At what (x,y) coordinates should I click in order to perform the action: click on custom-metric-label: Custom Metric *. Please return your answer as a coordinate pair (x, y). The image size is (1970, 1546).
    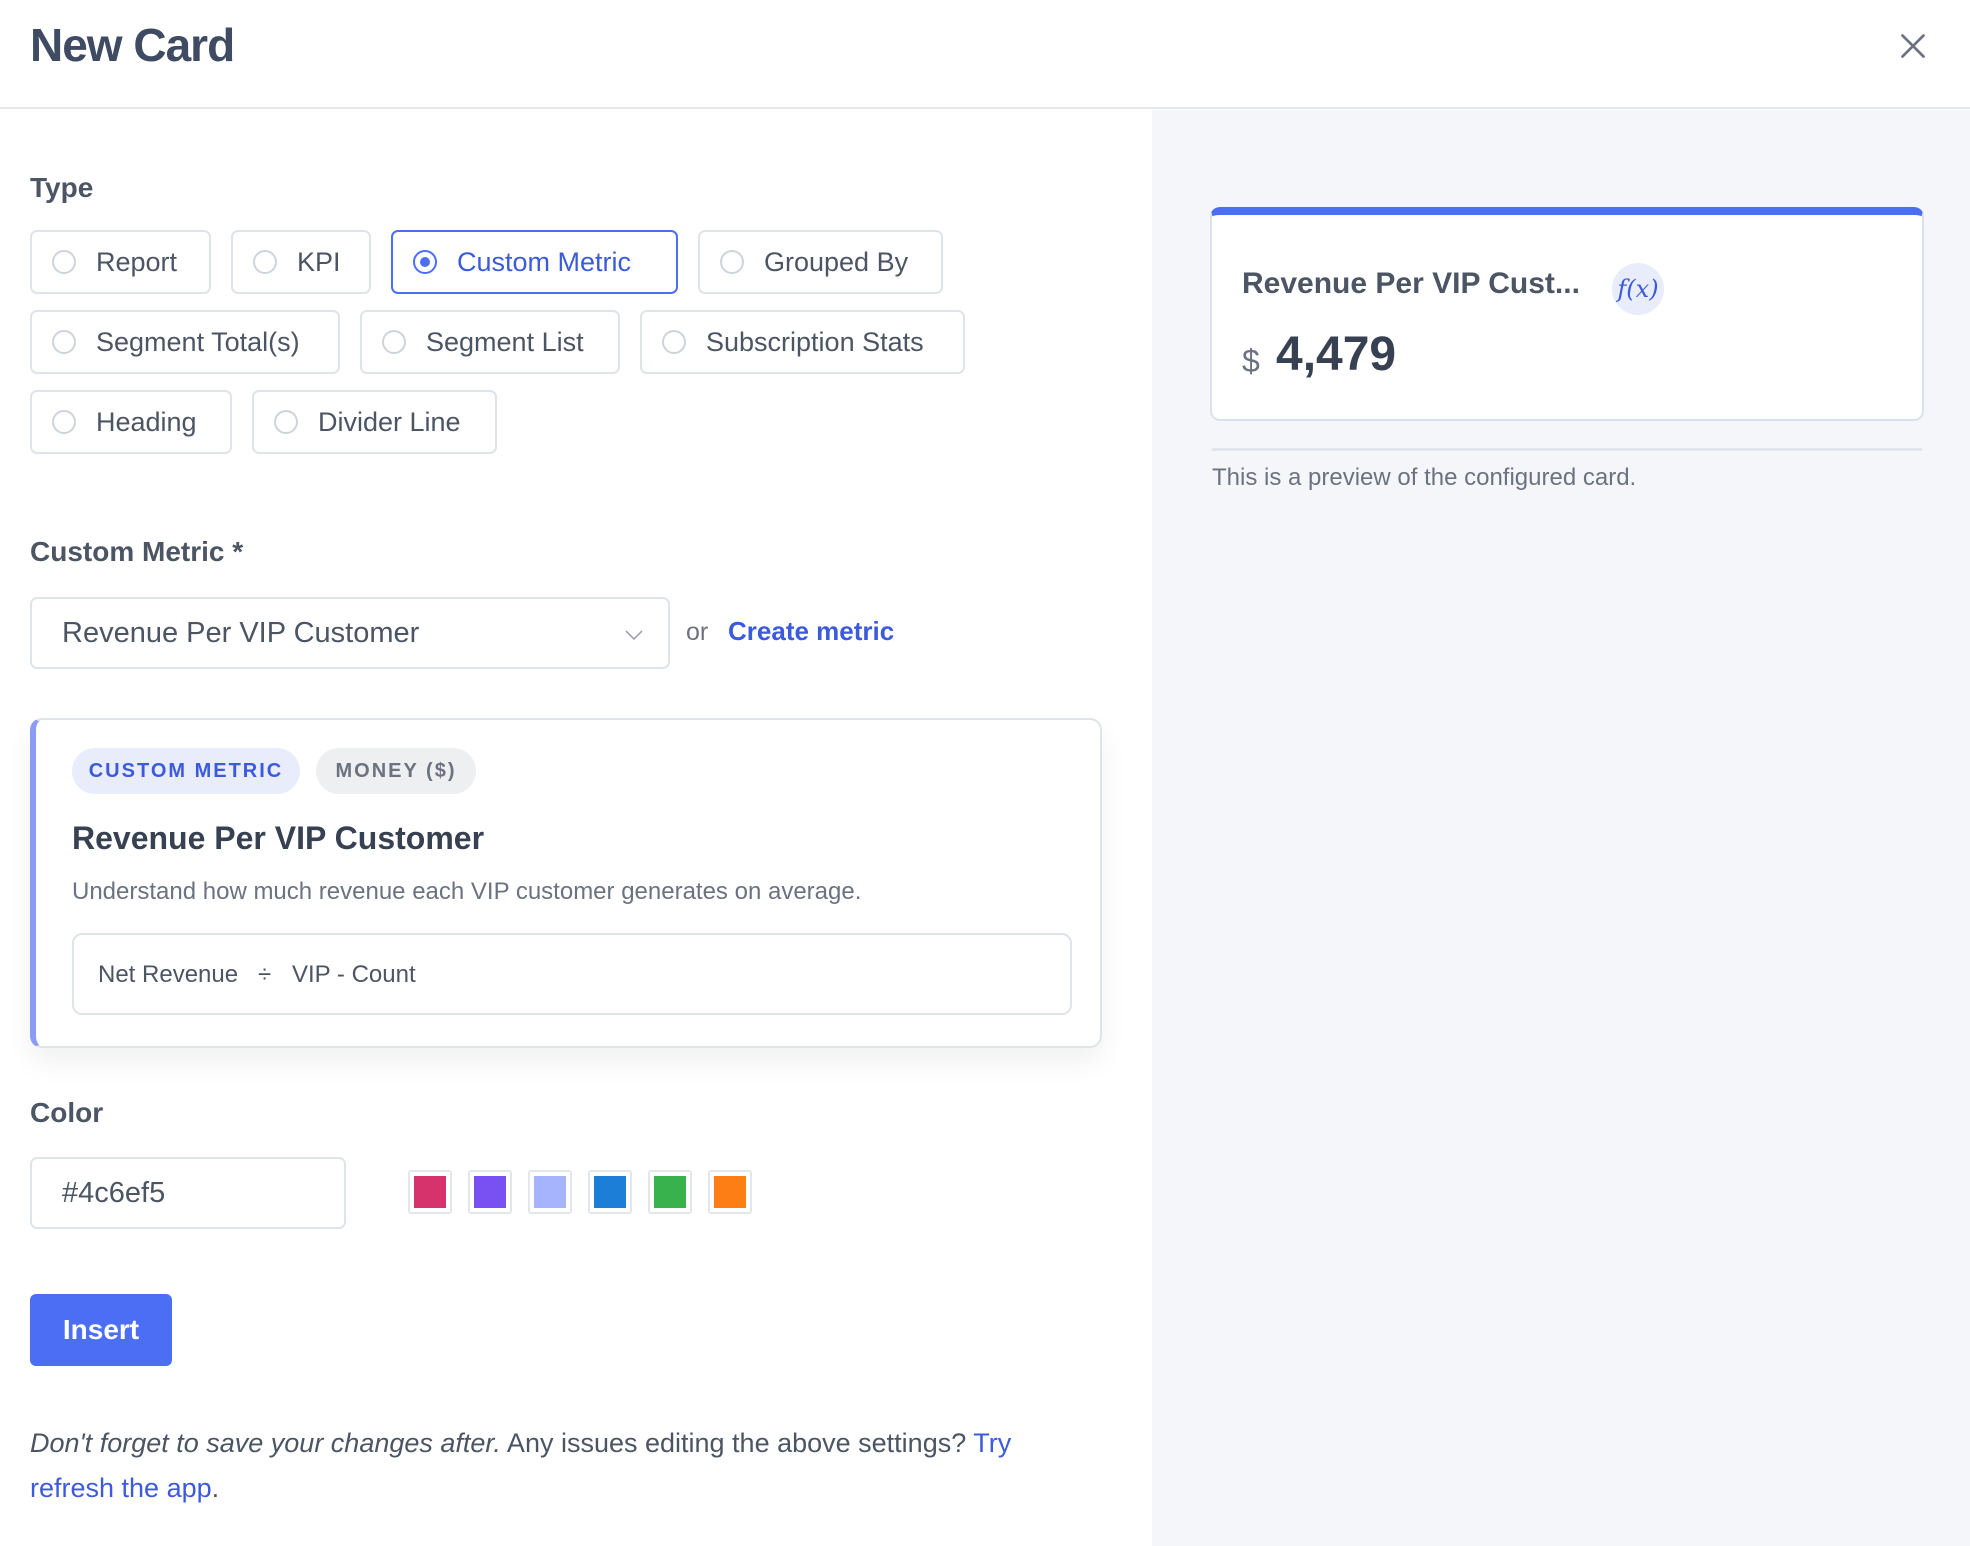
    Looking at the image, I should click on (137, 551).